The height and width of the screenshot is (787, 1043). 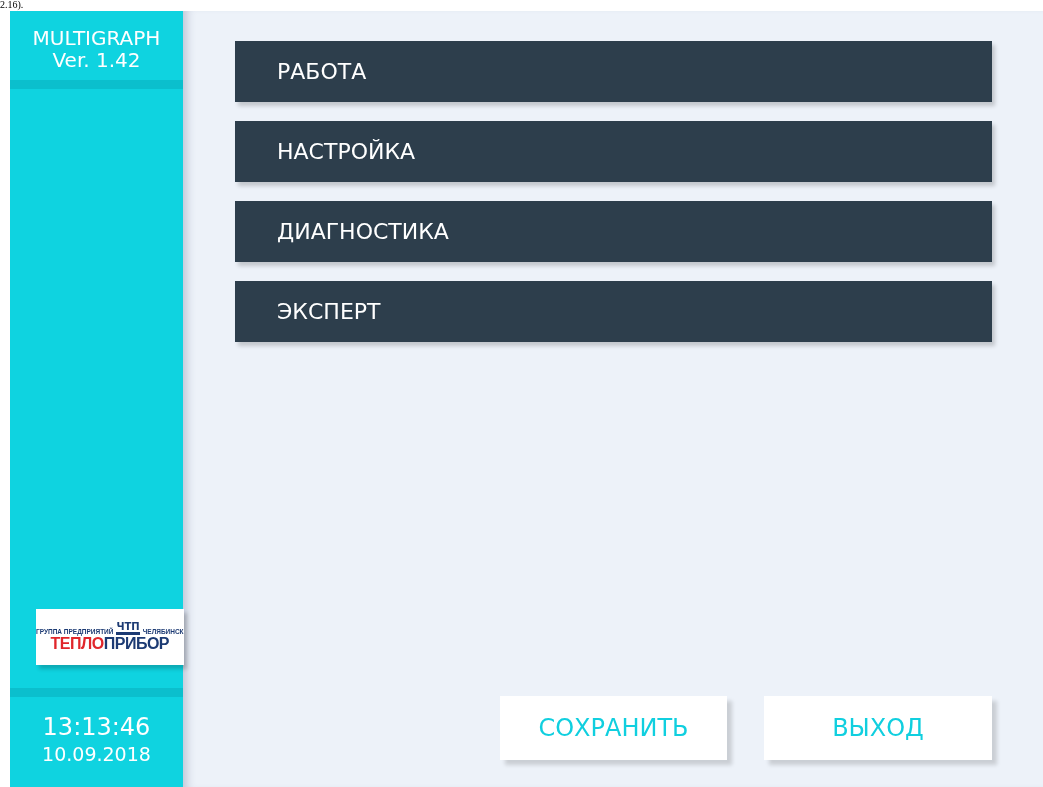 I want to click on menu-button: НАСТРОЙКА, so click(x=613, y=151).